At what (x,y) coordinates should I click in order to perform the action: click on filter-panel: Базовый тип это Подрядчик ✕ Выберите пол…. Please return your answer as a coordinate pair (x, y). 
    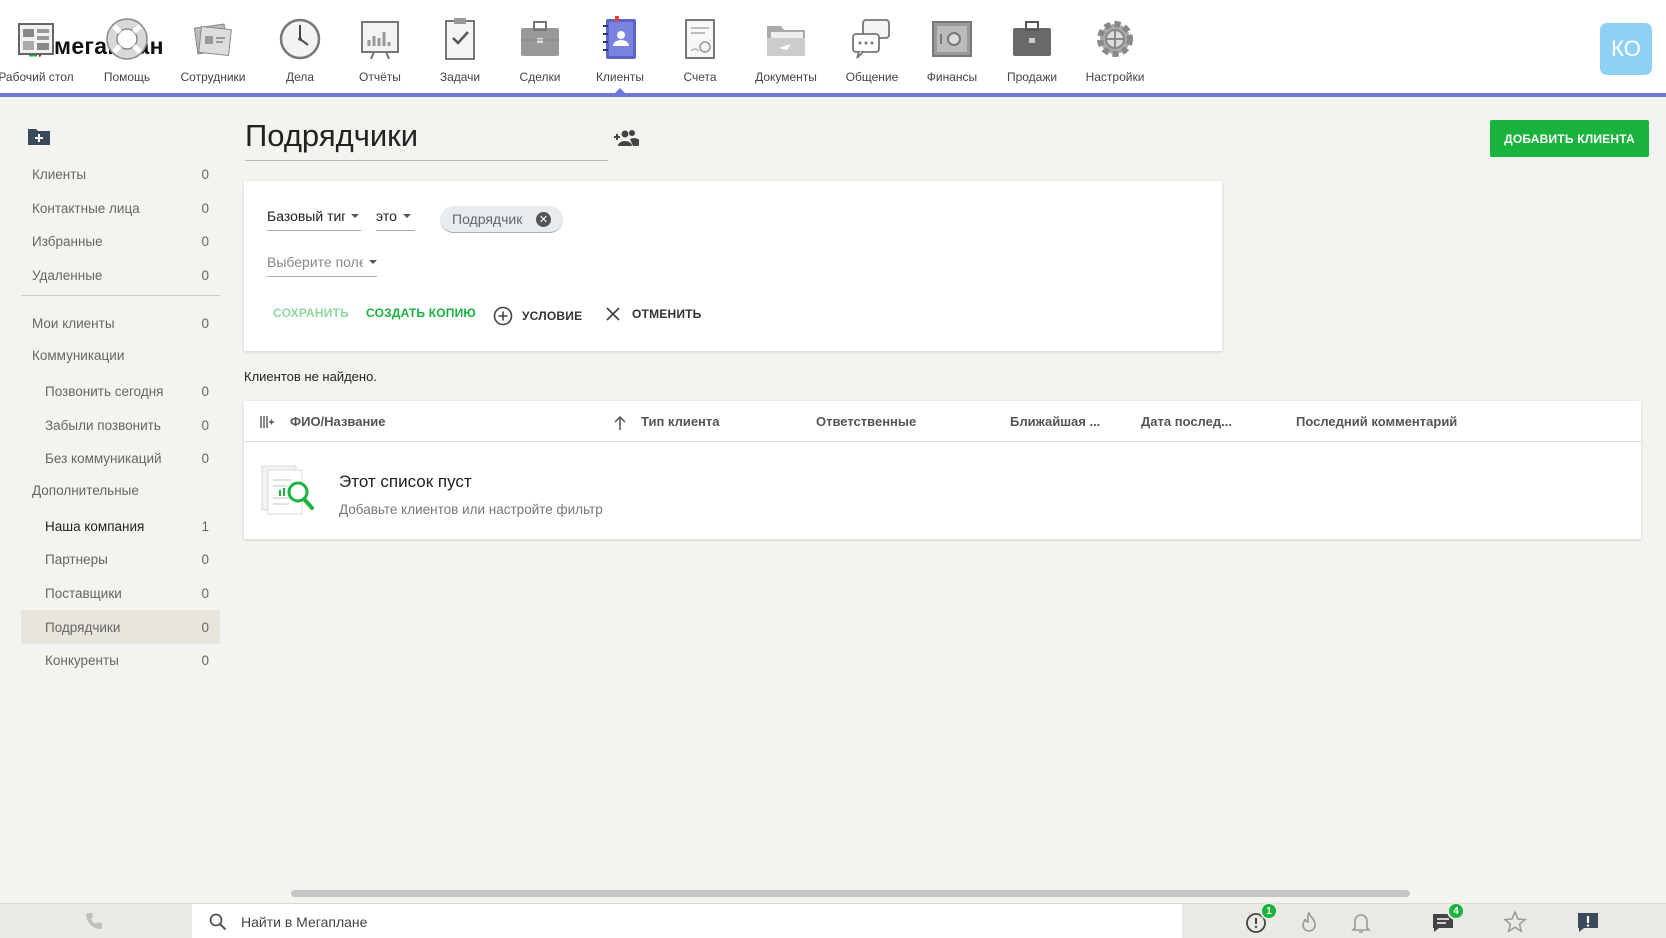
    Looking at the image, I should click on (733, 266).